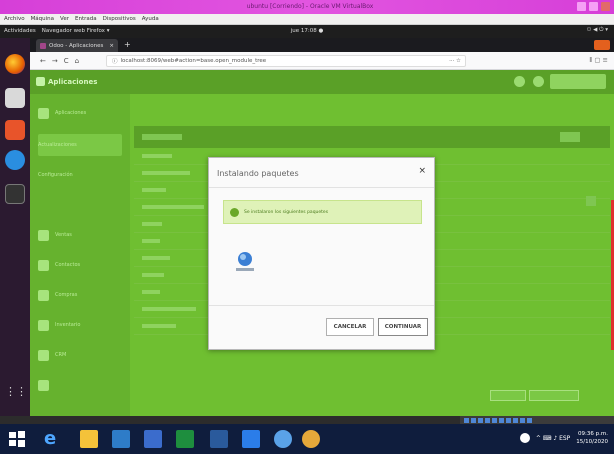  What do you see at coordinates (15, 64) in the screenshot?
I see `firefox-icon` at bounding box center [15, 64].